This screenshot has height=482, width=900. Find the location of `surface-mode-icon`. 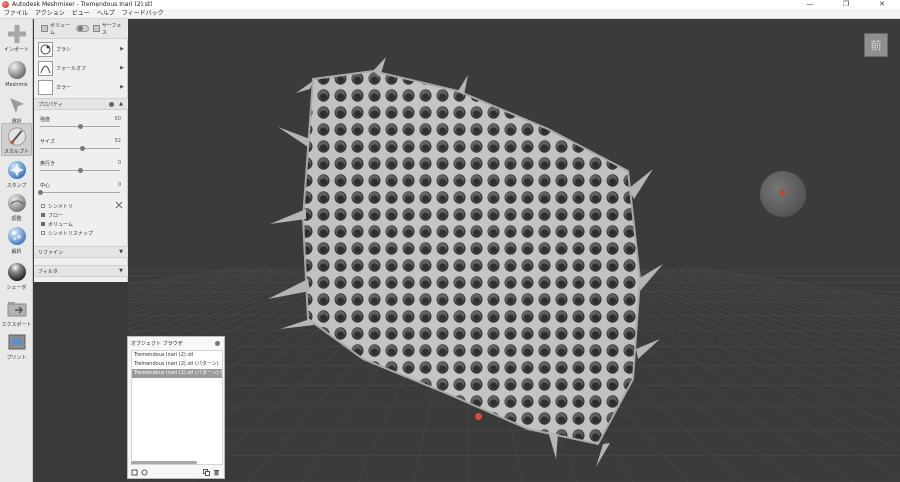

surface-mode-icon is located at coordinates (96, 28).